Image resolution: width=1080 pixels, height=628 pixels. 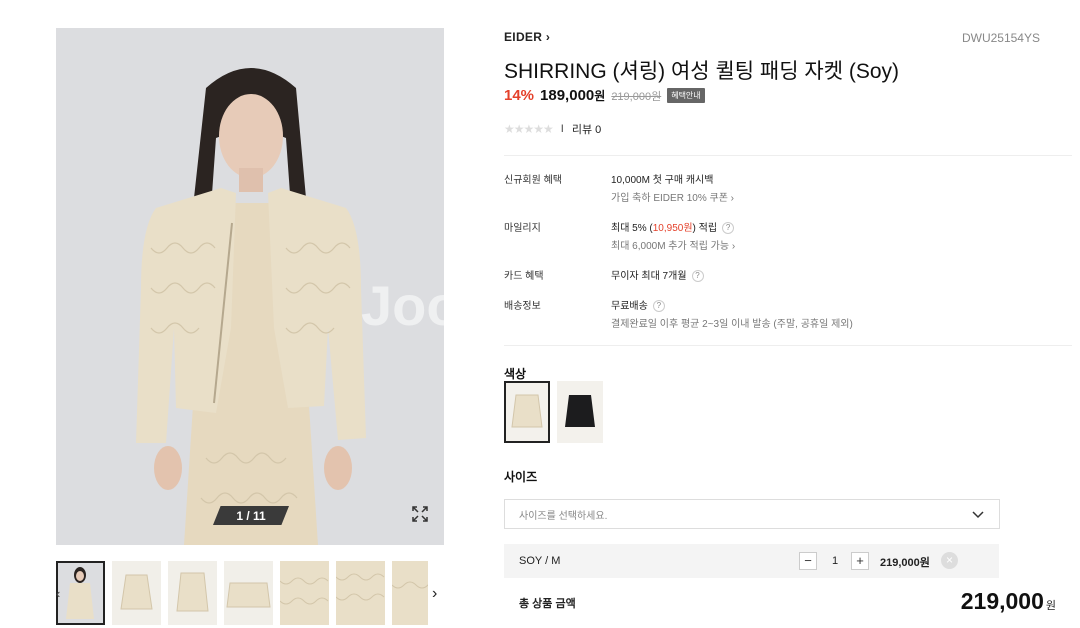 I want to click on quantity-decrease-button: −, so click(x=808, y=561).